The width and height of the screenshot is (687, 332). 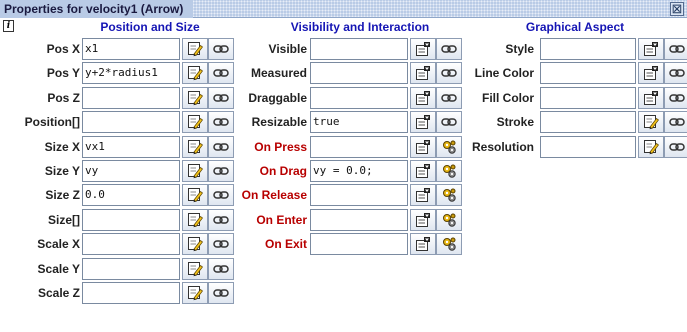 What do you see at coordinates (677, 9) in the screenshot?
I see `close-icon: ⊠` at bounding box center [677, 9].